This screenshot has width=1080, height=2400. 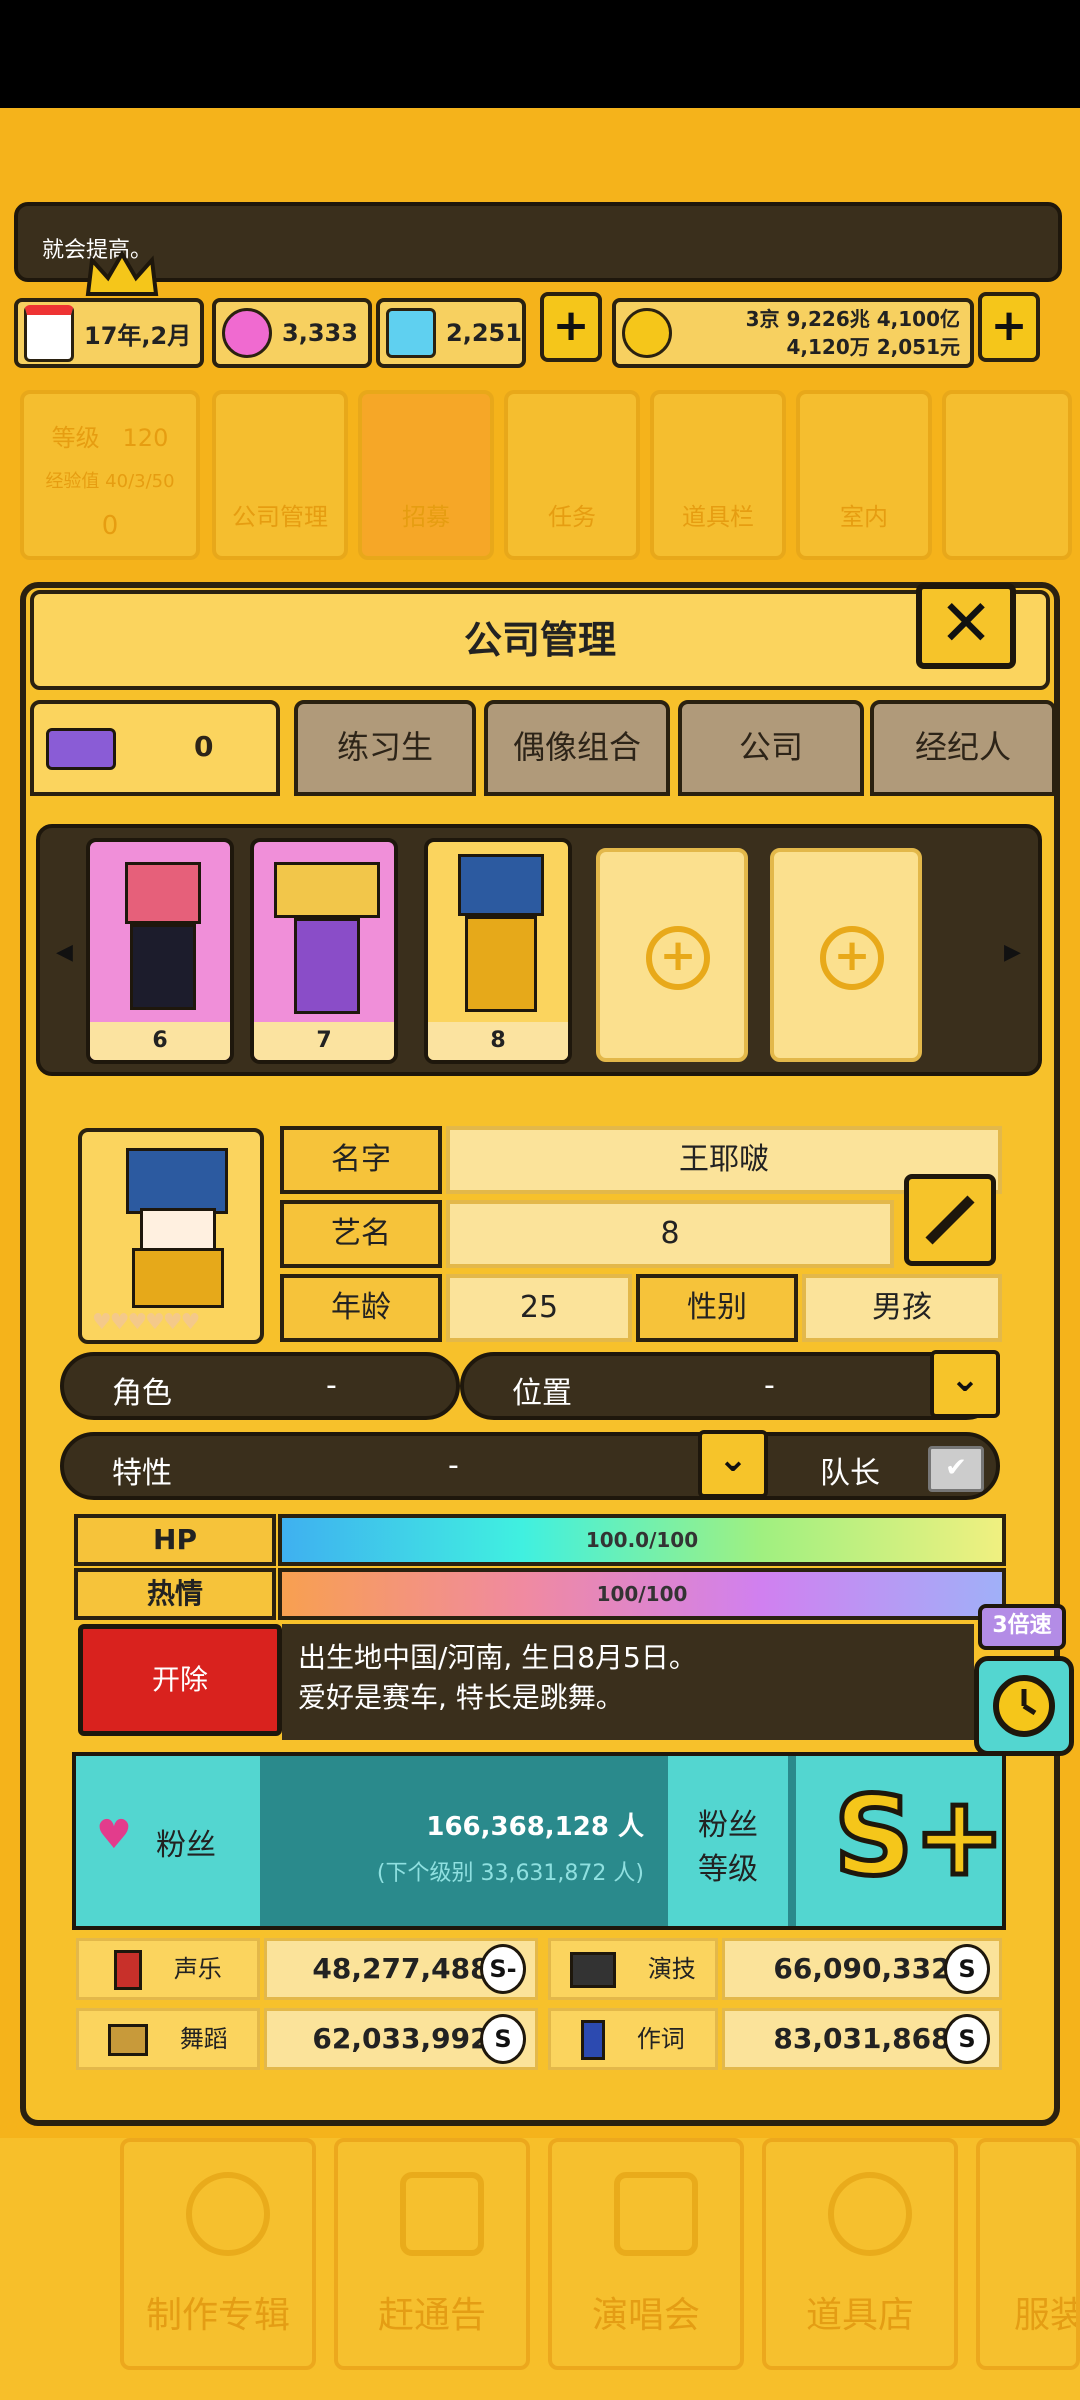 What do you see at coordinates (538, 242) in the screenshot?
I see `notice-banner: 就会提高。` at bounding box center [538, 242].